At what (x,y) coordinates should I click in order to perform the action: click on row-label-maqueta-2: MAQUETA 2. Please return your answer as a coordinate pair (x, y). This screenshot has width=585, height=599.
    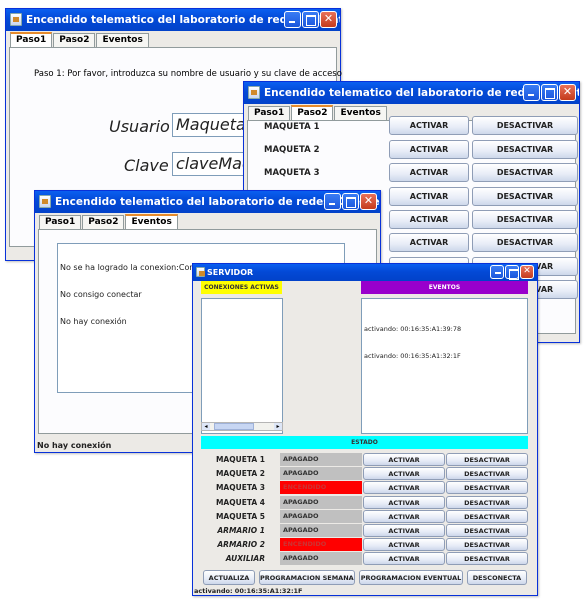
    Looking at the image, I should click on (292, 150).